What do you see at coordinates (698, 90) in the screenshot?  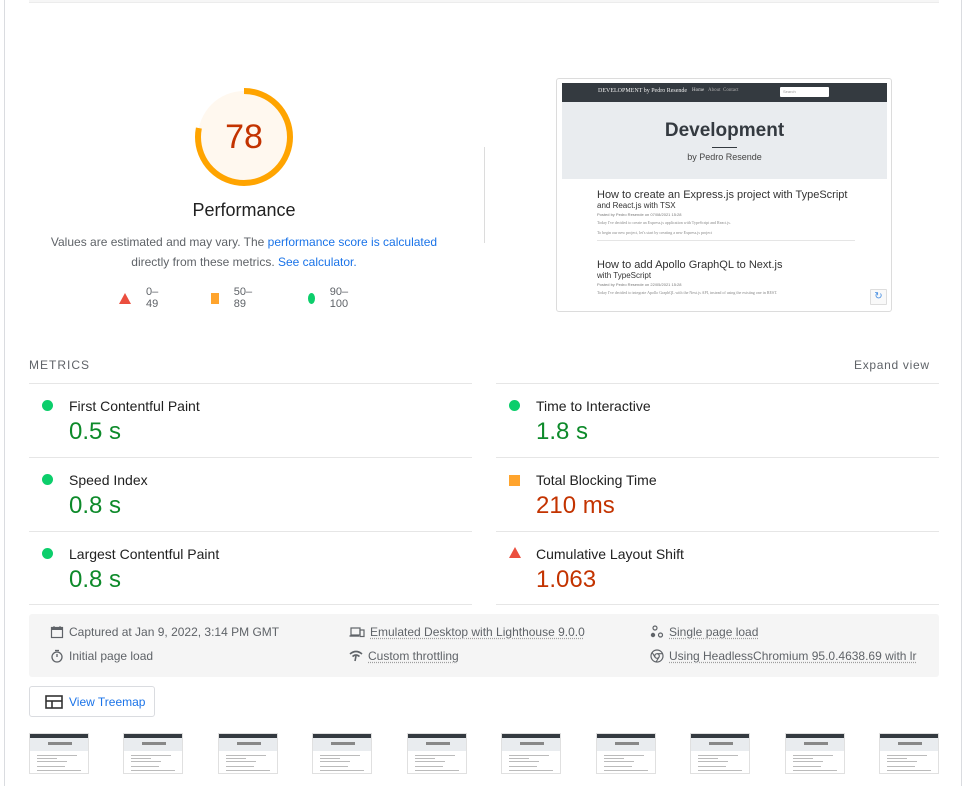 I see `preview-nav-link: Home` at bounding box center [698, 90].